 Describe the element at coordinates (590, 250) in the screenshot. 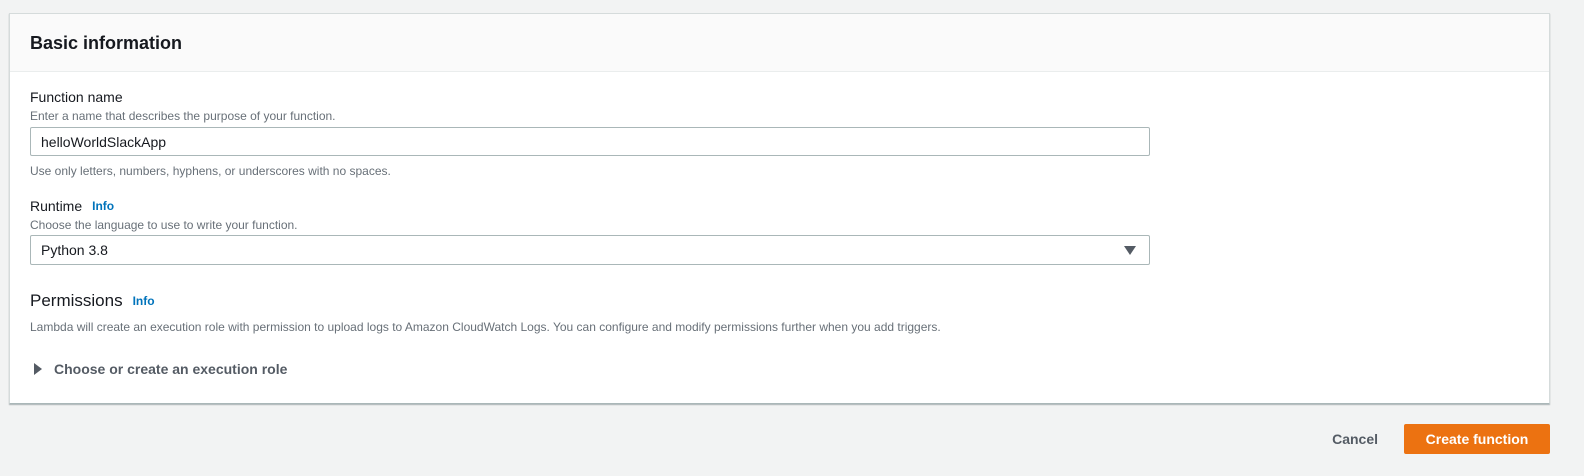

I see `runtime-select: Python 3.8` at that location.